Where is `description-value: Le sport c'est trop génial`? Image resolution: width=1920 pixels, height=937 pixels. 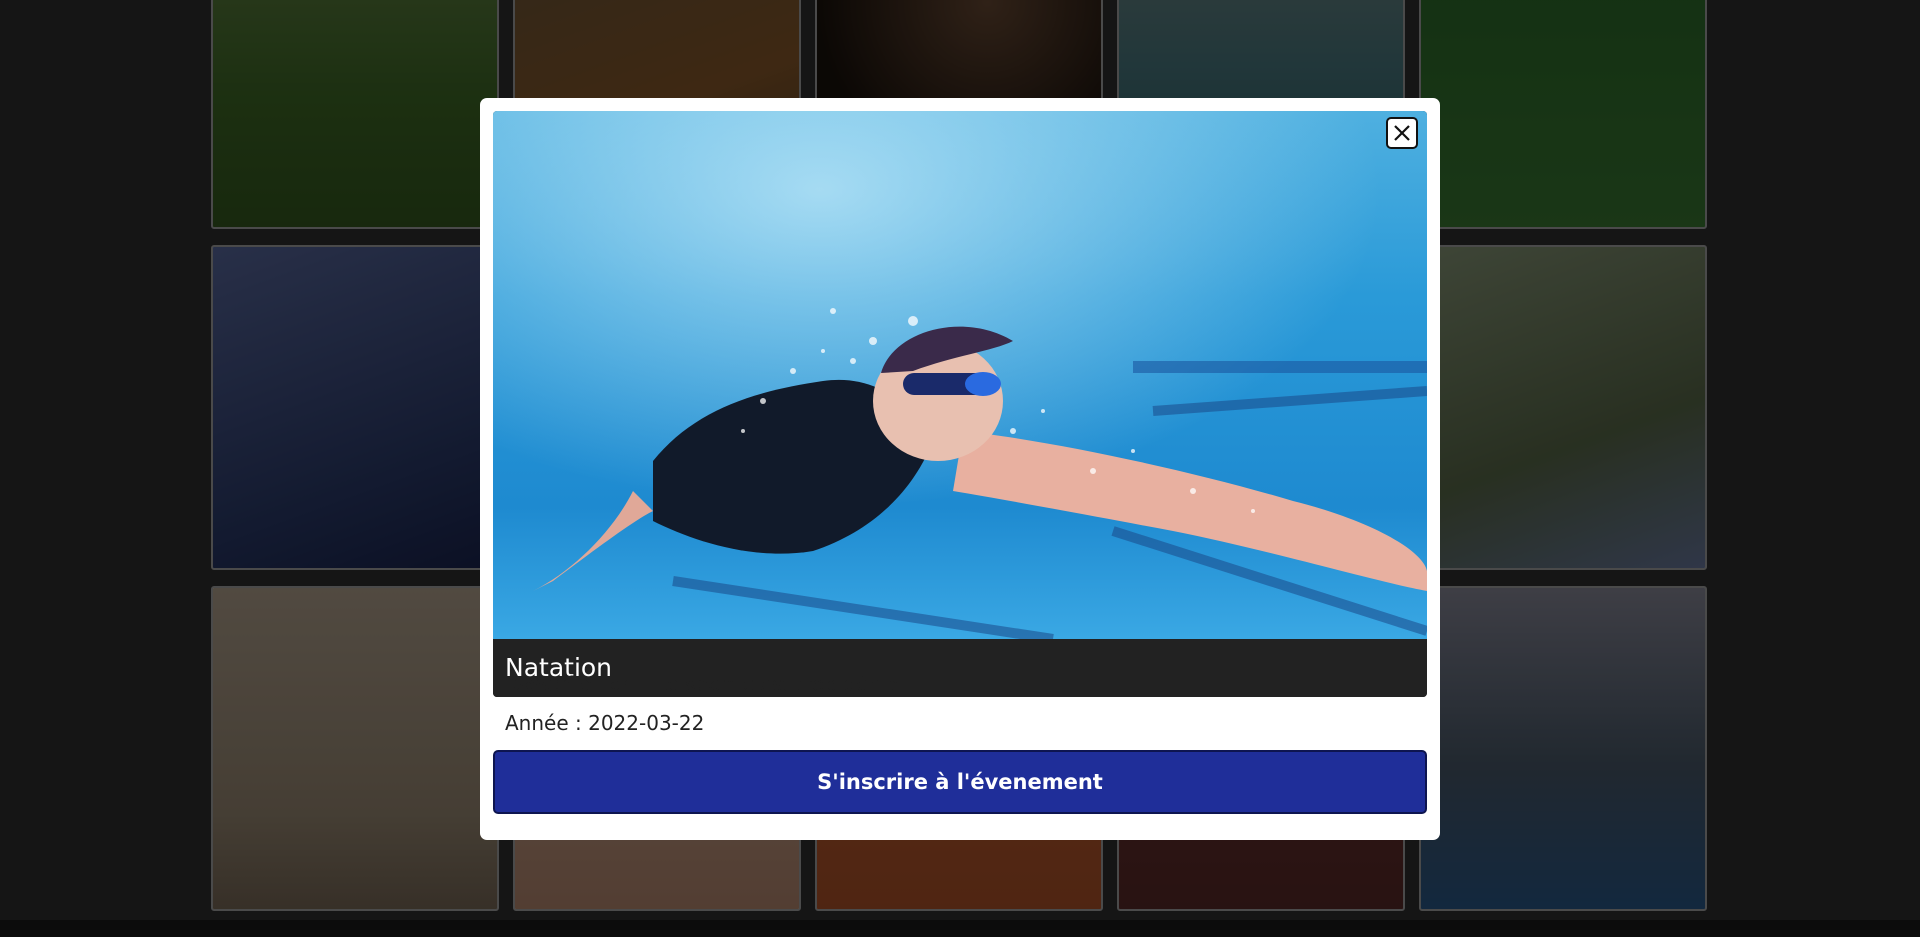
description-value: Le sport c'est trop génial is located at coordinates (780, 684).